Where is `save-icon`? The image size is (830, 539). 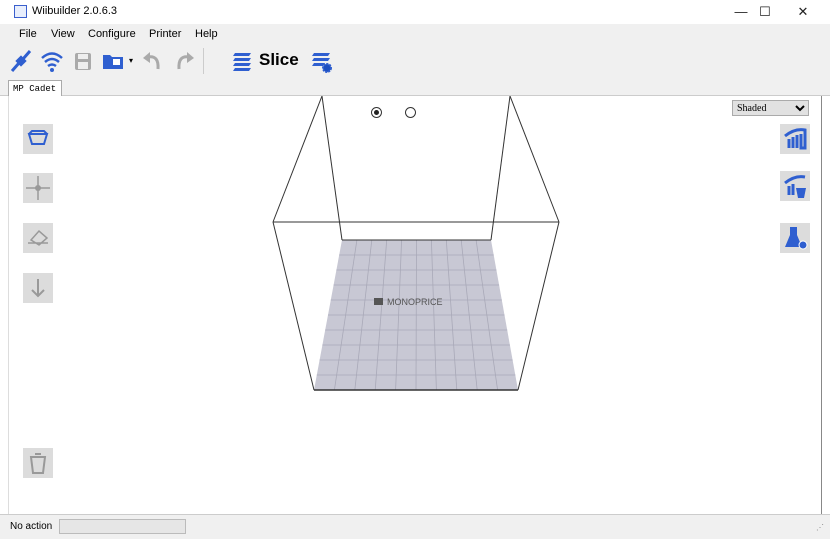
save-icon is located at coordinates (83, 61).